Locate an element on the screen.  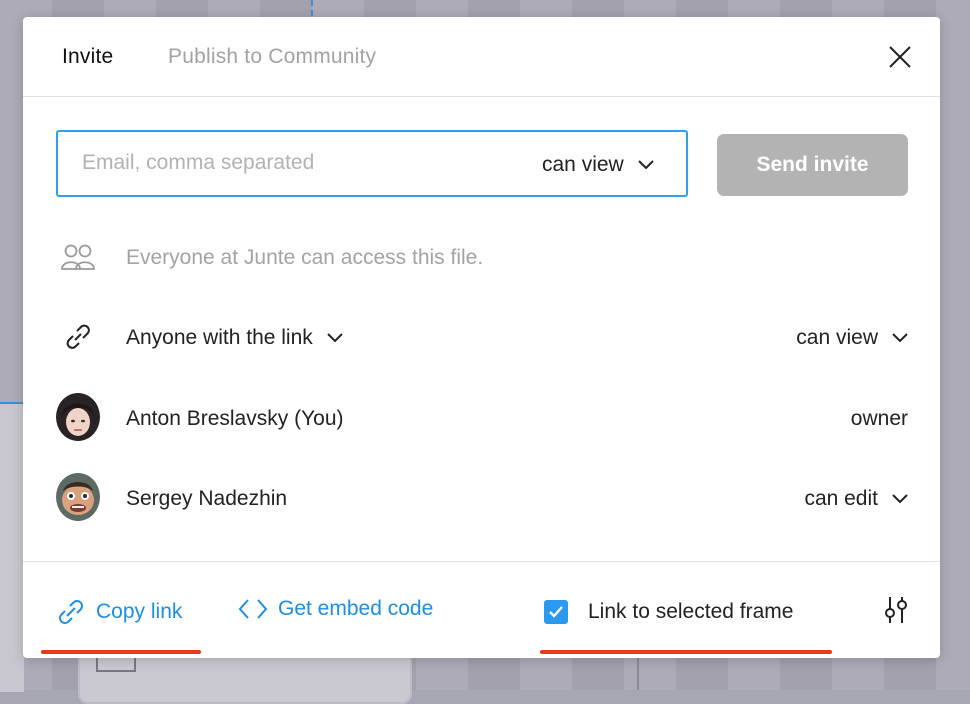
member-name: Anton Breslavsky (You) is located at coordinates (235, 418).